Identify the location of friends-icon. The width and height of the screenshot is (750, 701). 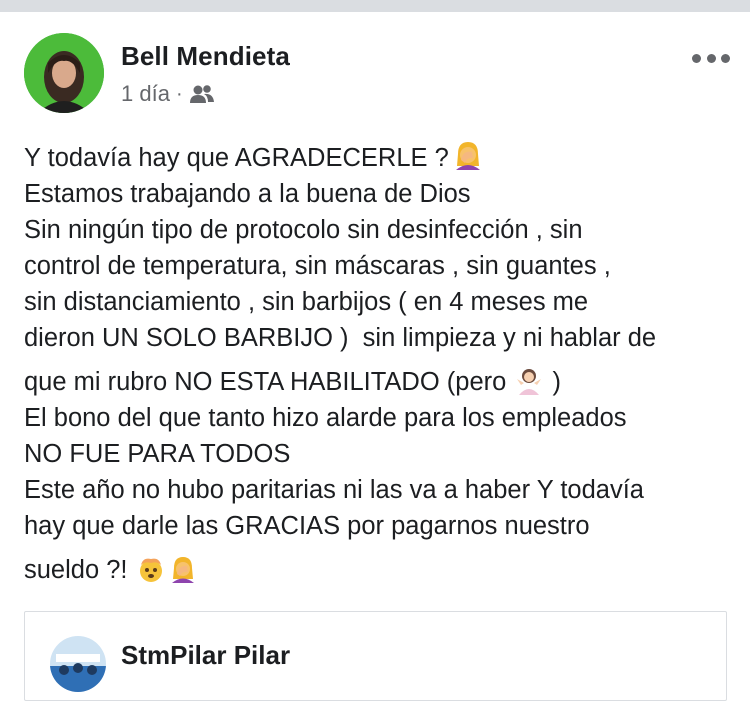
(202, 94).